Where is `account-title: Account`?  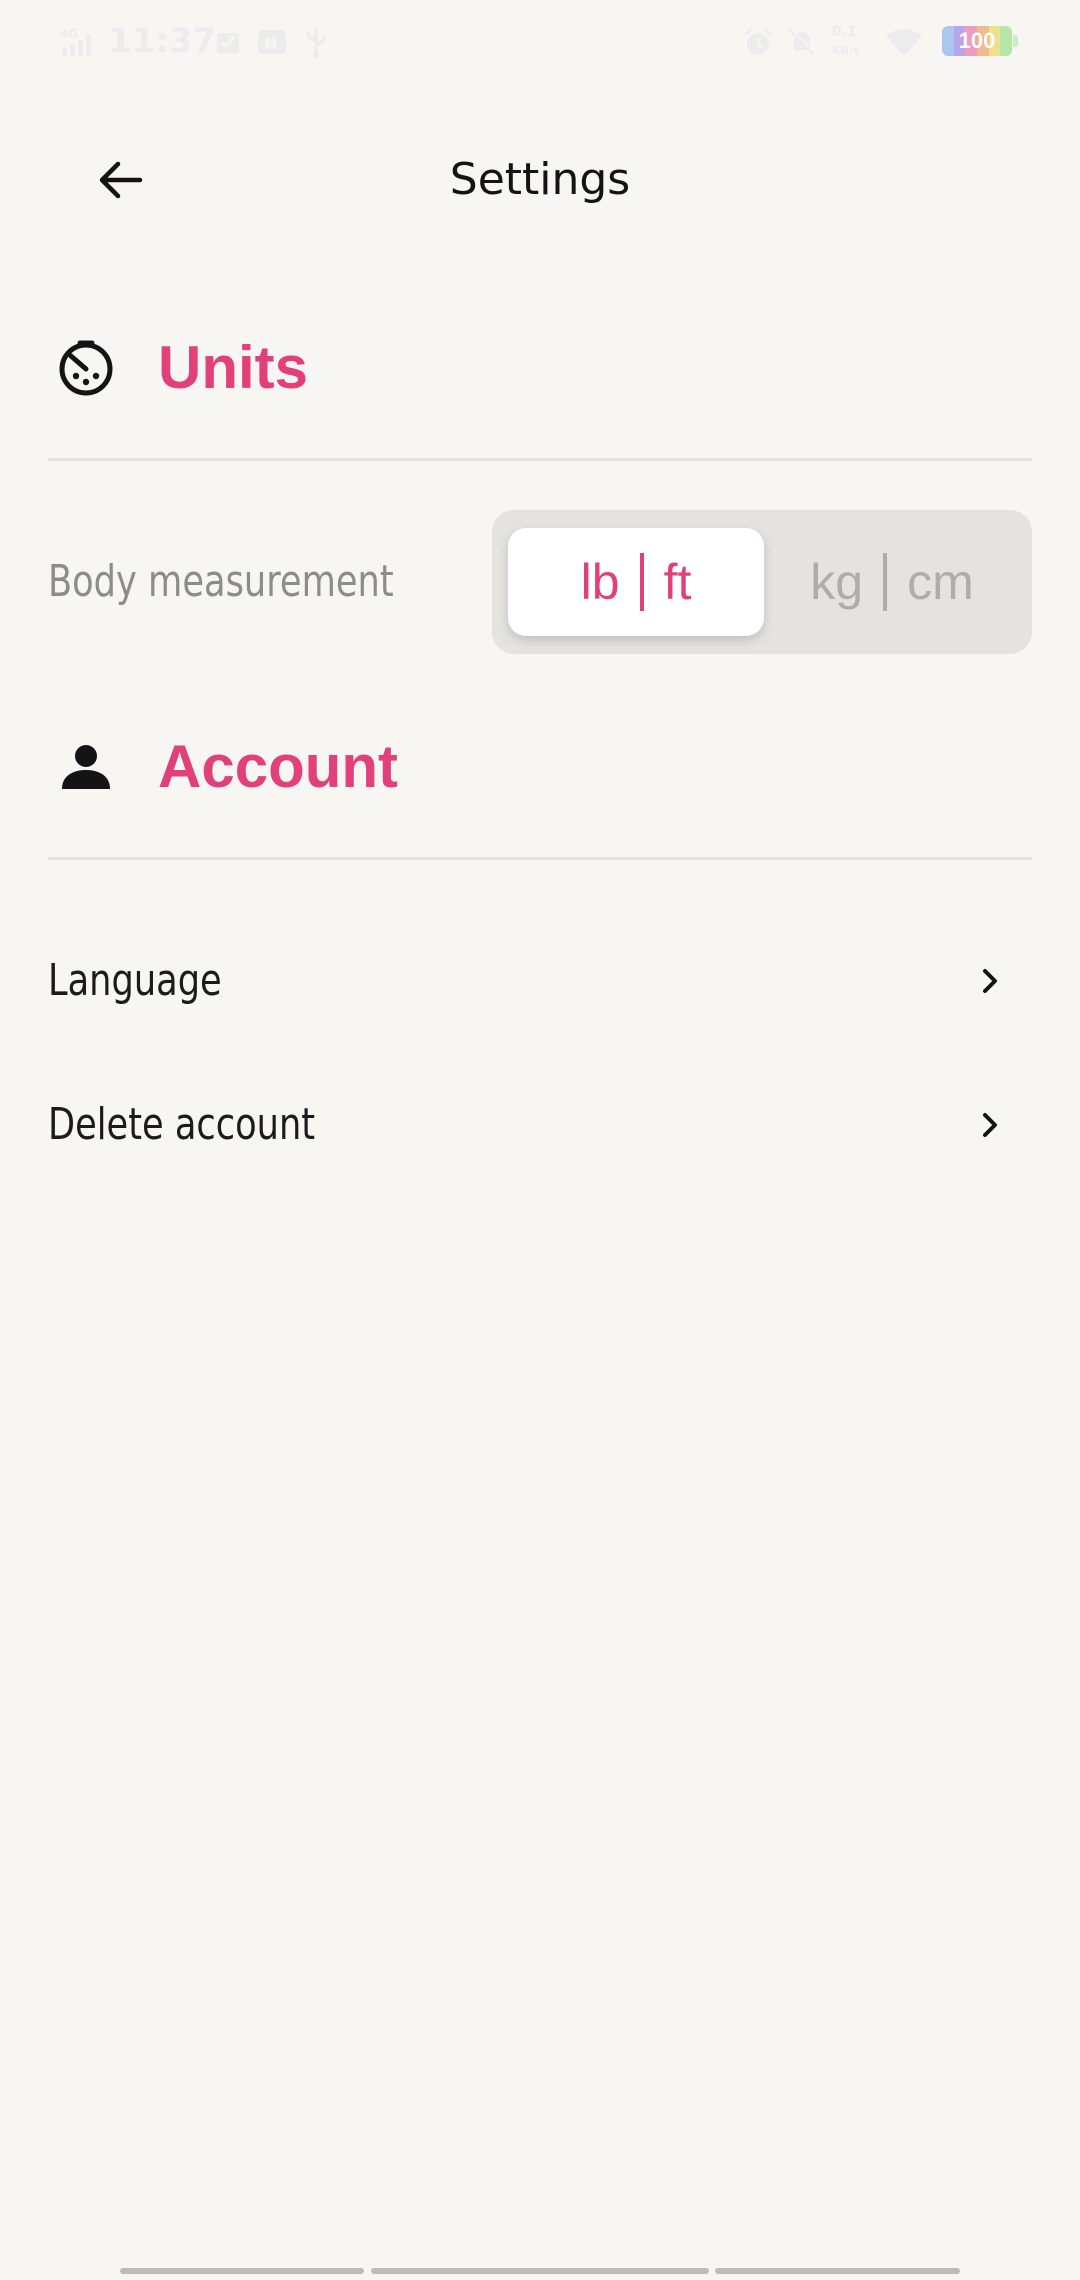 account-title: Account is located at coordinates (278, 766).